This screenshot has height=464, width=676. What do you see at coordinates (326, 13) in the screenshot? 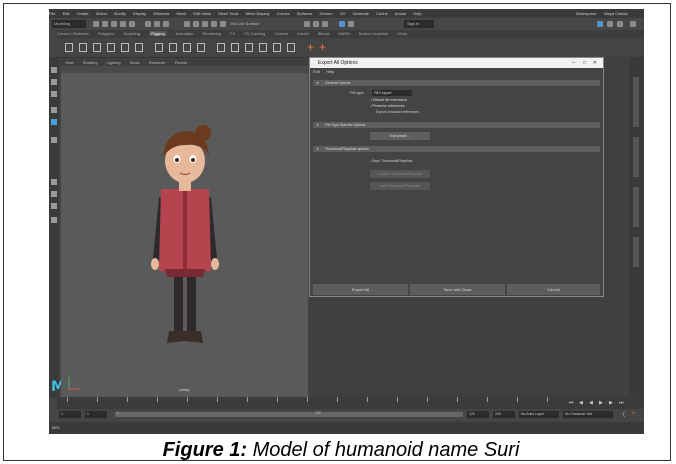
I see `menu-item: Deform` at bounding box center [326, 13].